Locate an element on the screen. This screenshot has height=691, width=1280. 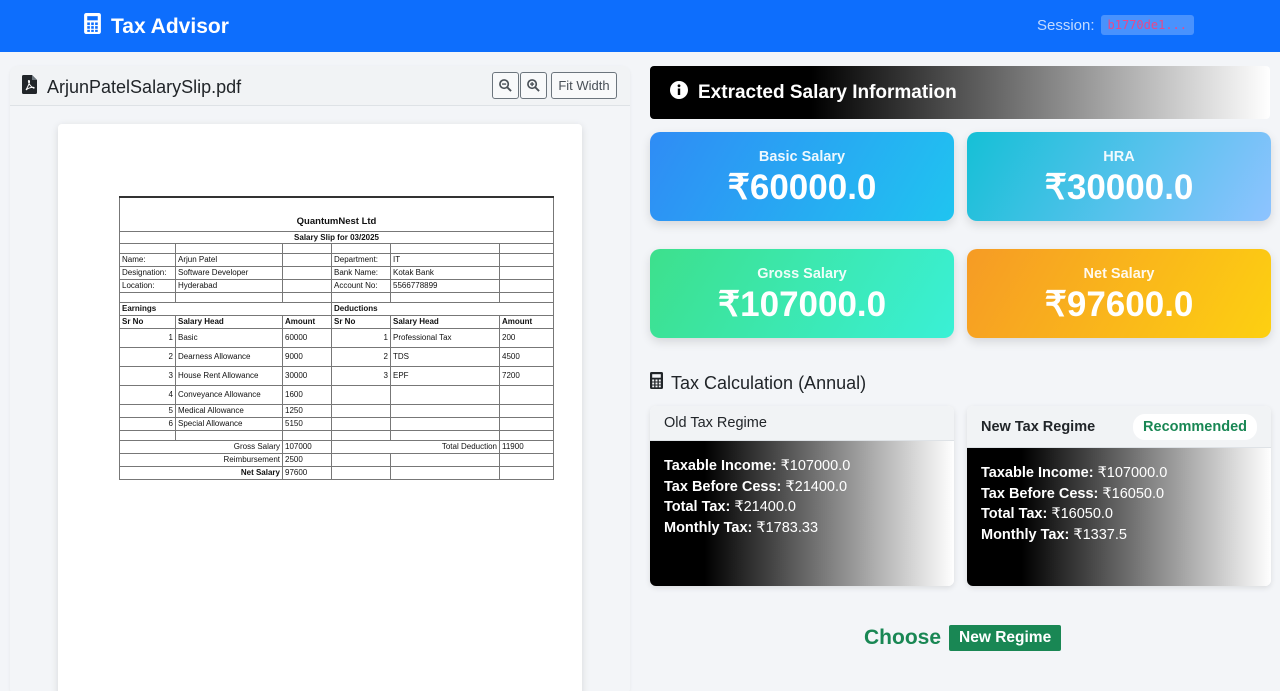
slip-earnings-label: Earnings is located at coordinates (225, 308).